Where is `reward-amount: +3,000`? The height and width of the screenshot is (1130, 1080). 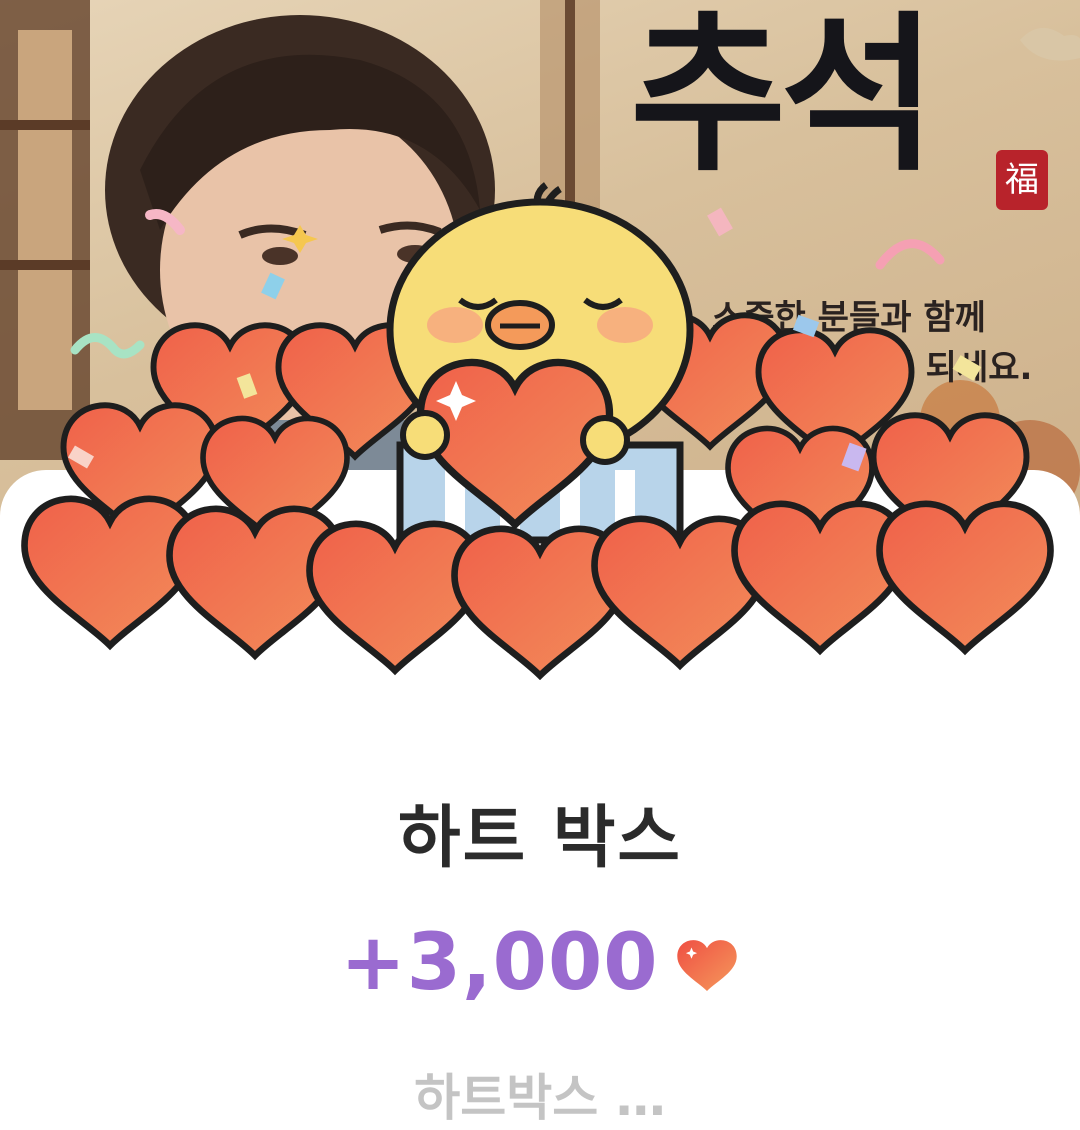
reward-amount: +3,000 is located at coordinates (499, 963).